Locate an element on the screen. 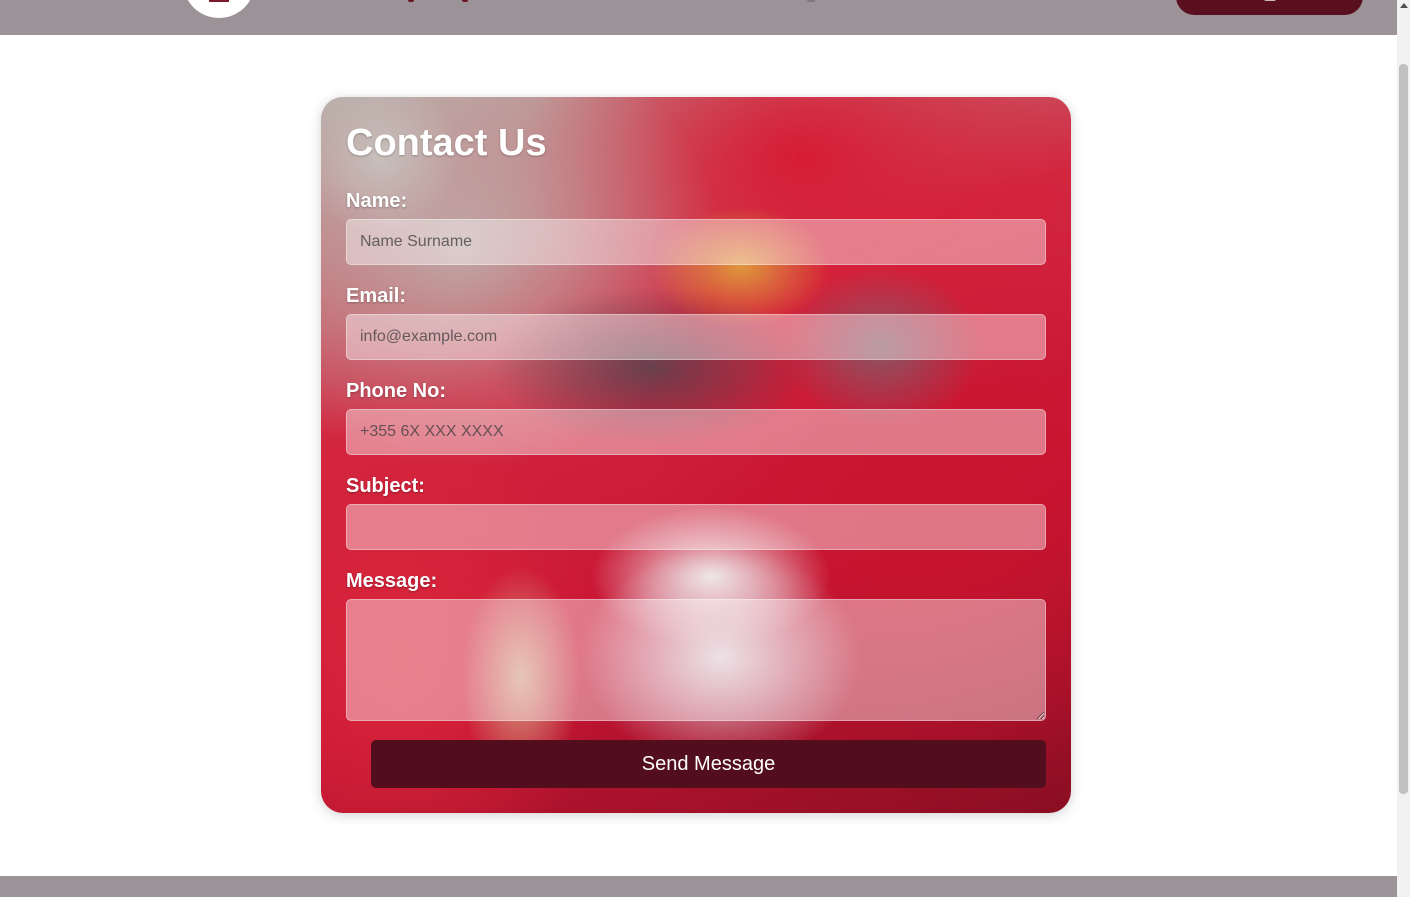 This screenshot has height=897, width=1410. subject-label: Subject: is located at coordinates (385, 486).